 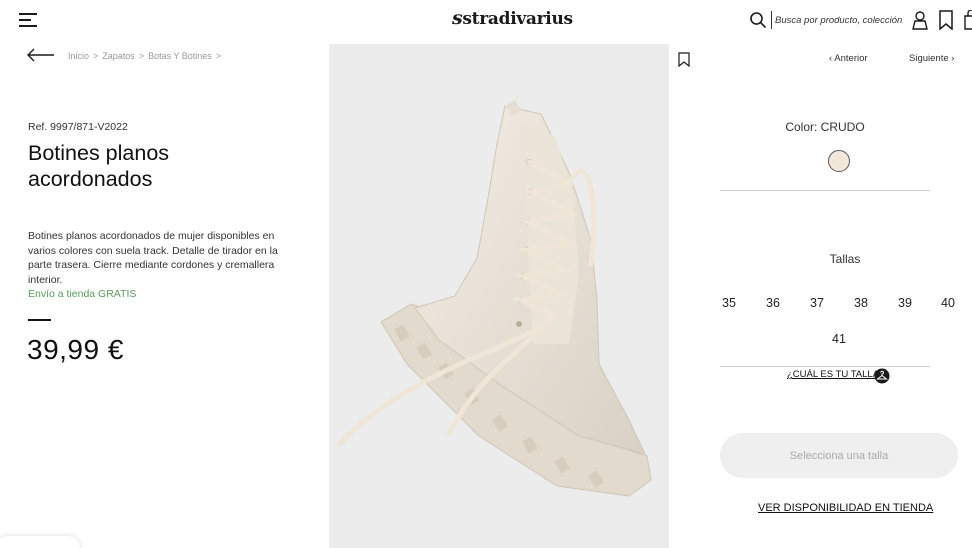 I want to click on breadcrumb: Inicio > Zapatos > Botas Y Botines >, so click(x=146, y=56).